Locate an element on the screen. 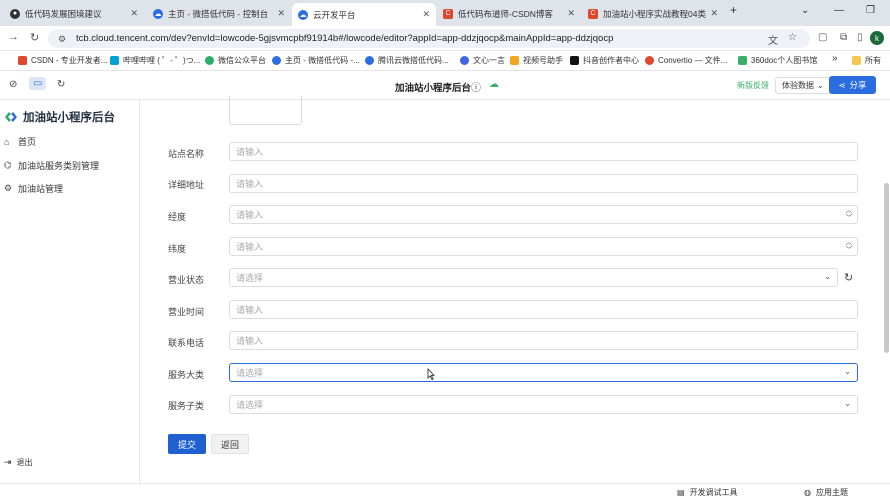 This screenshot has width=890, height=500. sidebar-item-service-category: ⌬ 加油站服务类别管理 is located at coordinates (51, 165).